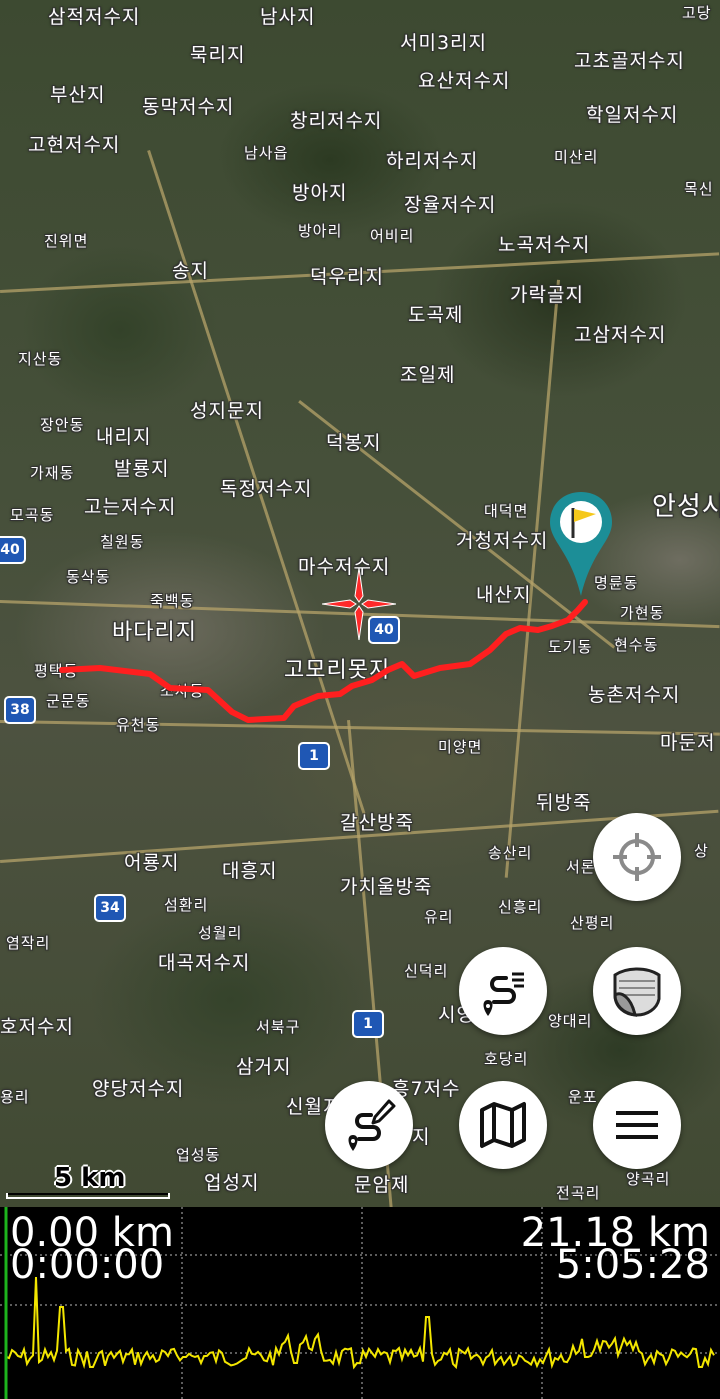 Image resolution: width=720 pixels, height=1399 pixels. I want to click on total-time-readout: 5:05:28, so click(632, 1265).